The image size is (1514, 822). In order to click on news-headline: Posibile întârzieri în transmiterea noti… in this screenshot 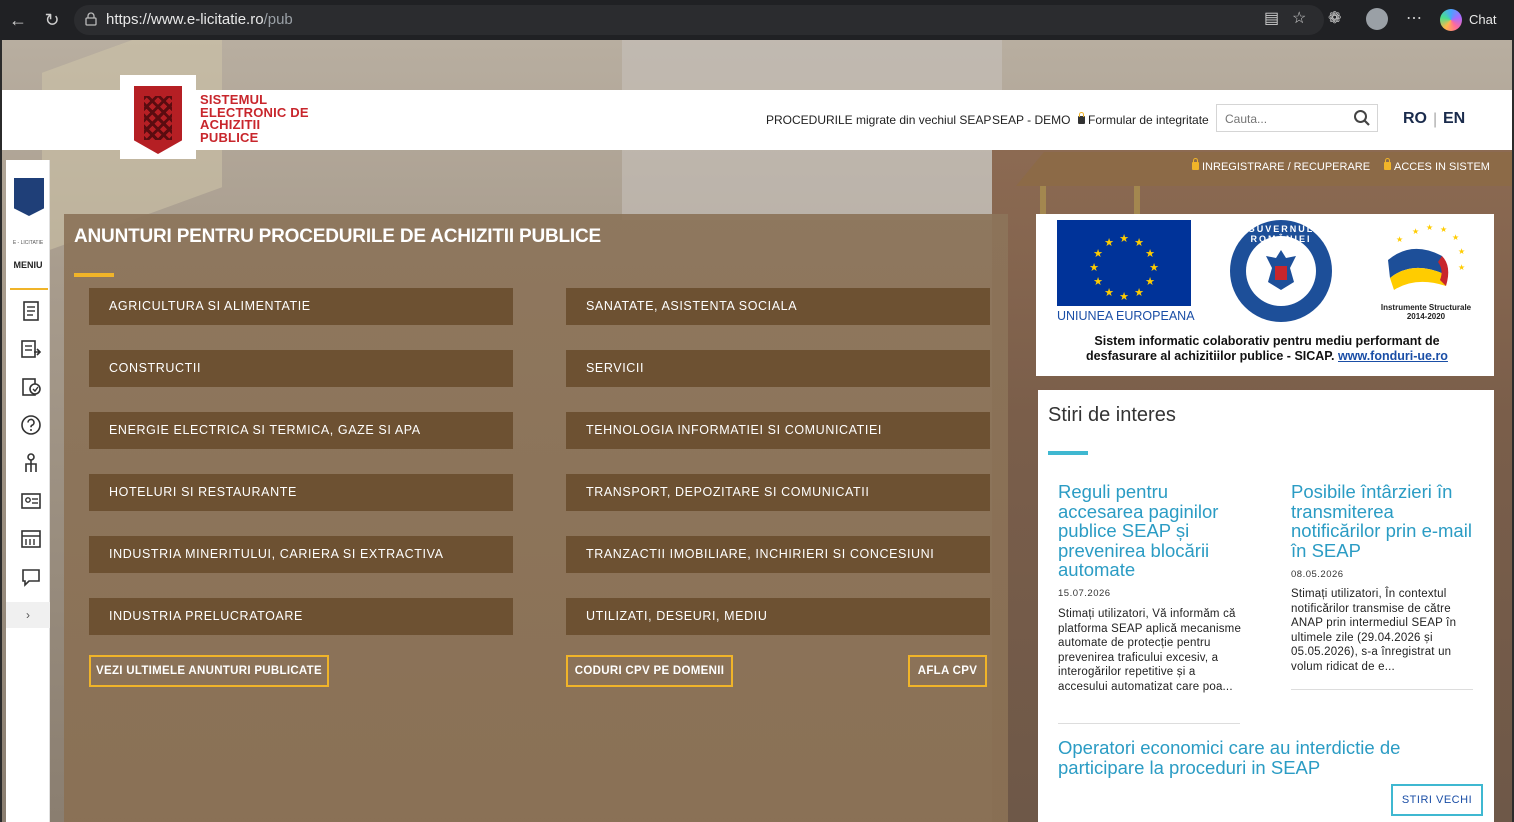, I will do `click(1384, 521)`.